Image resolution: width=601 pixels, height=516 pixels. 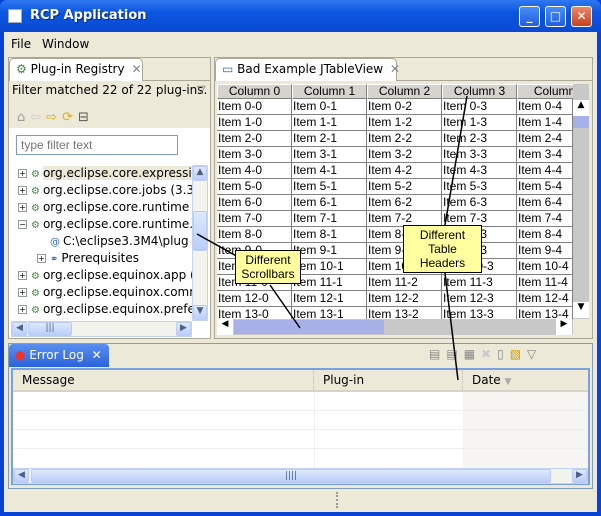 I want to click on callout-line: Table Headers, so click(x=442, y=256).